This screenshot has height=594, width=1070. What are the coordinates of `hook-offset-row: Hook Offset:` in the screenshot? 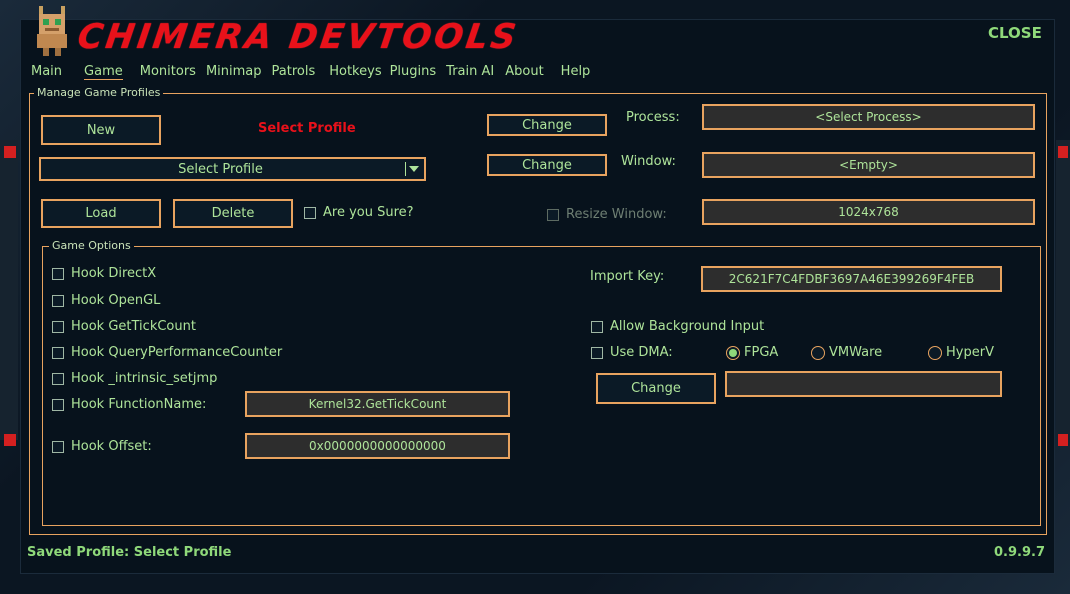 It's located at (102, 446).